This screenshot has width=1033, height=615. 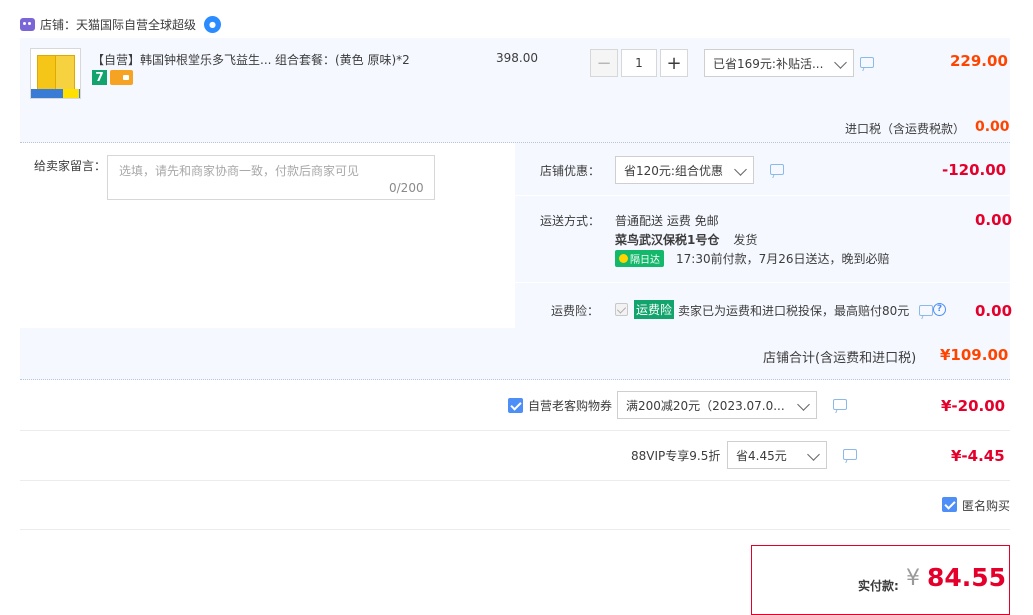 I want to click on anonymous-label: 匿名购买, so click(x=986, y=505).